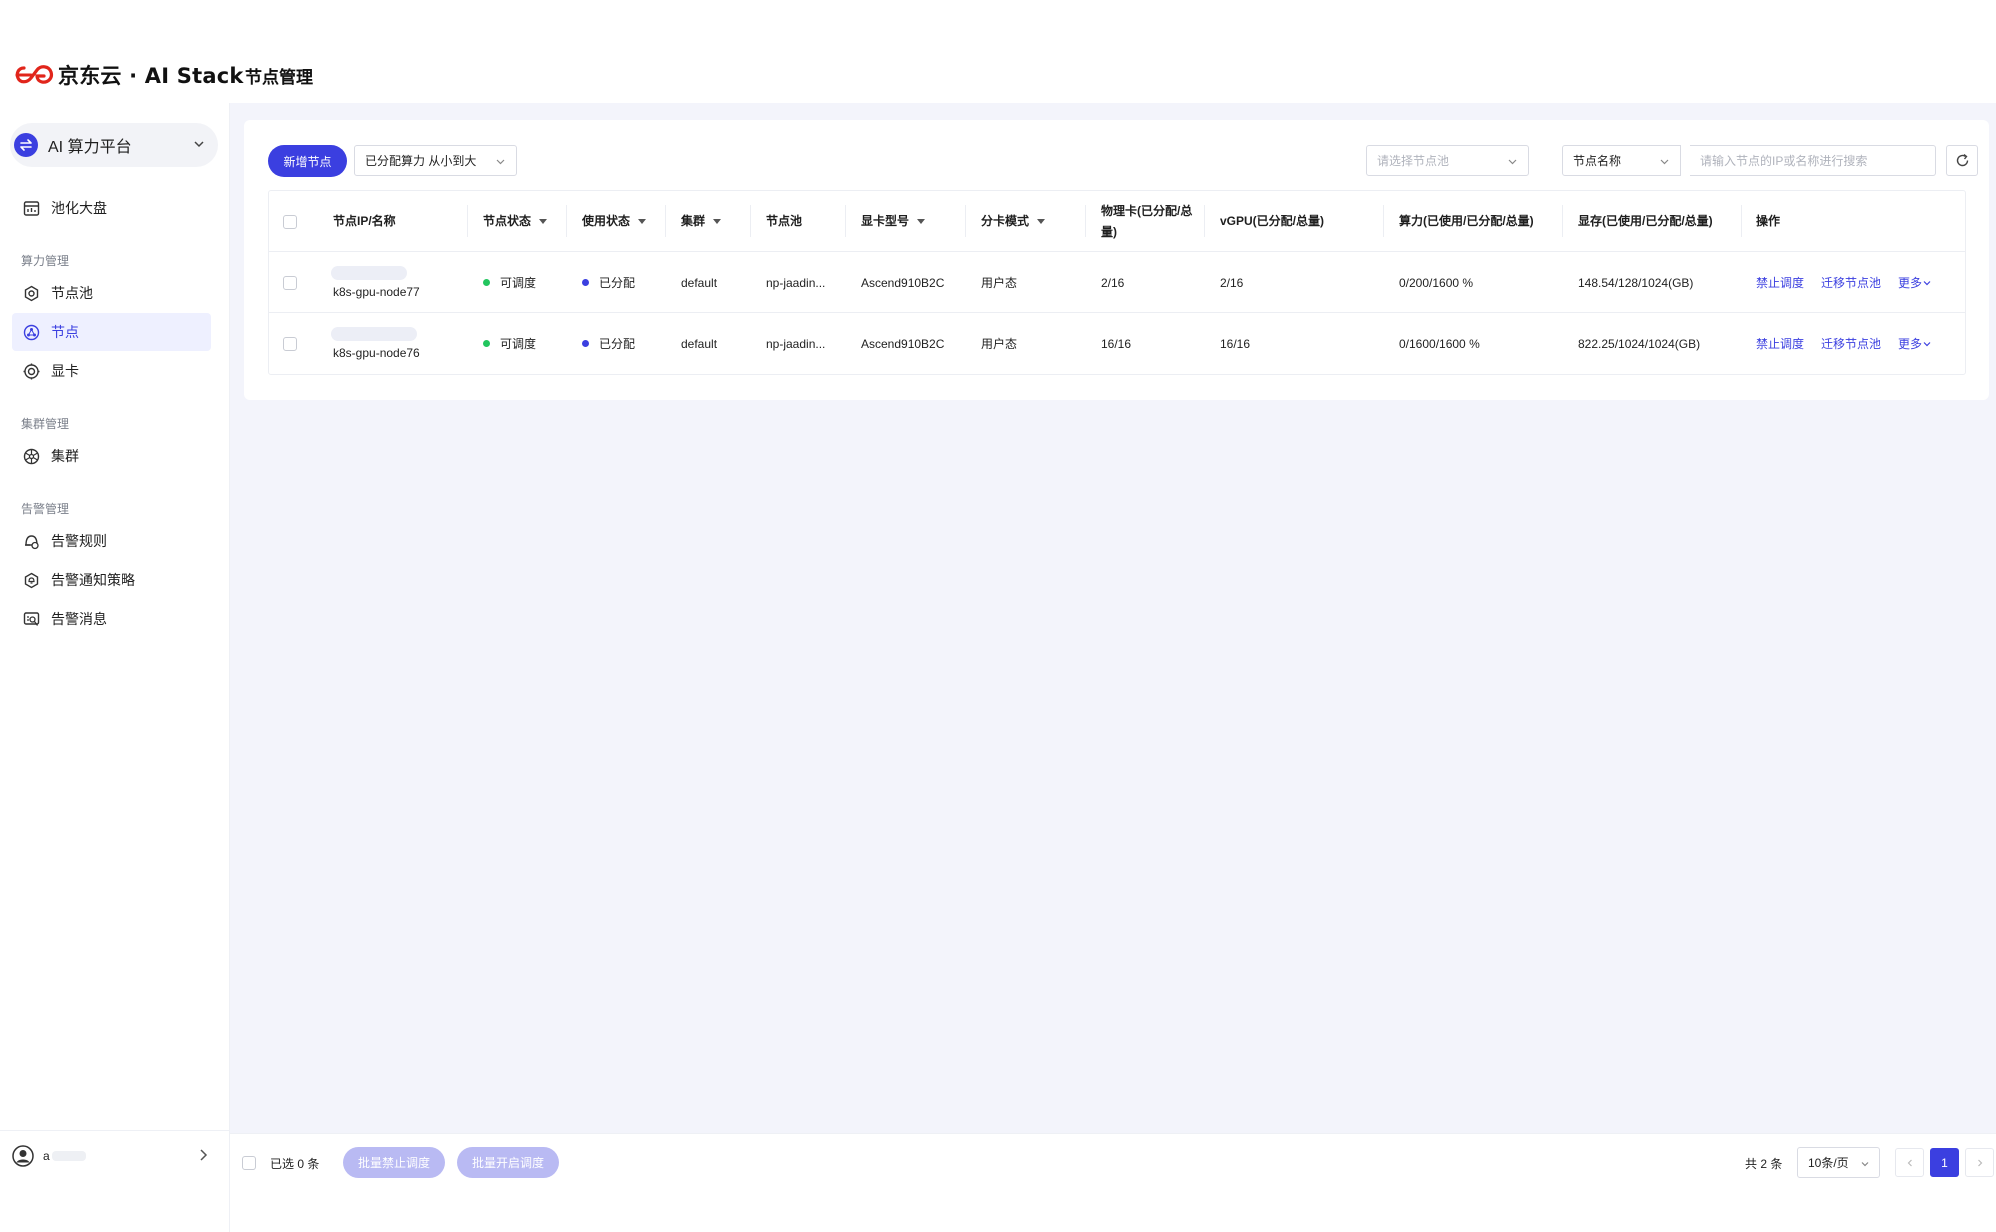  What do you see at coordinates (608, 282) in the screenshot?
I see `use-status-cell: 已分配` at bounding box center [608, 282].